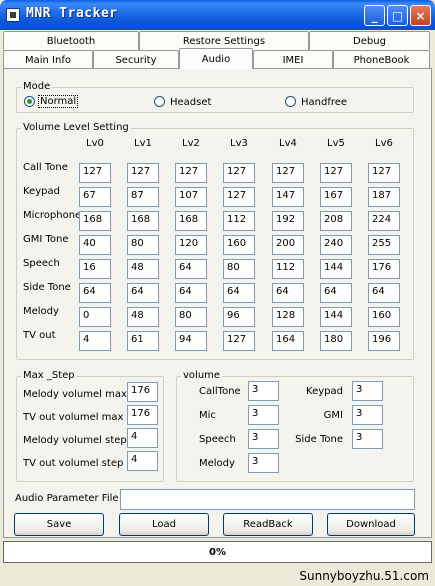 This screenshot has height=586, width=435. I want to click on speech-lv0-input: 16, so click(95, 269).